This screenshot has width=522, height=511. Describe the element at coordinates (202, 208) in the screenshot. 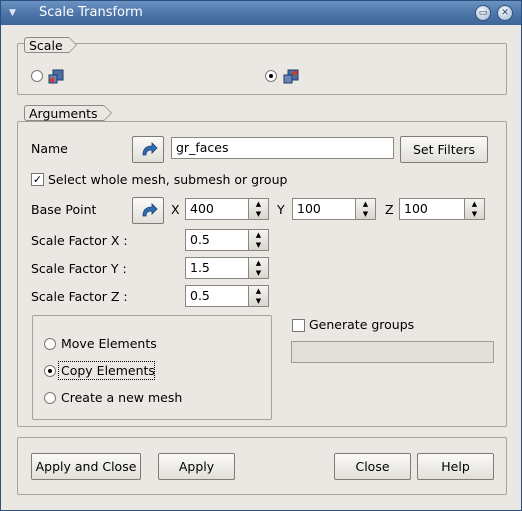

I see `x-value: 400` at that location.